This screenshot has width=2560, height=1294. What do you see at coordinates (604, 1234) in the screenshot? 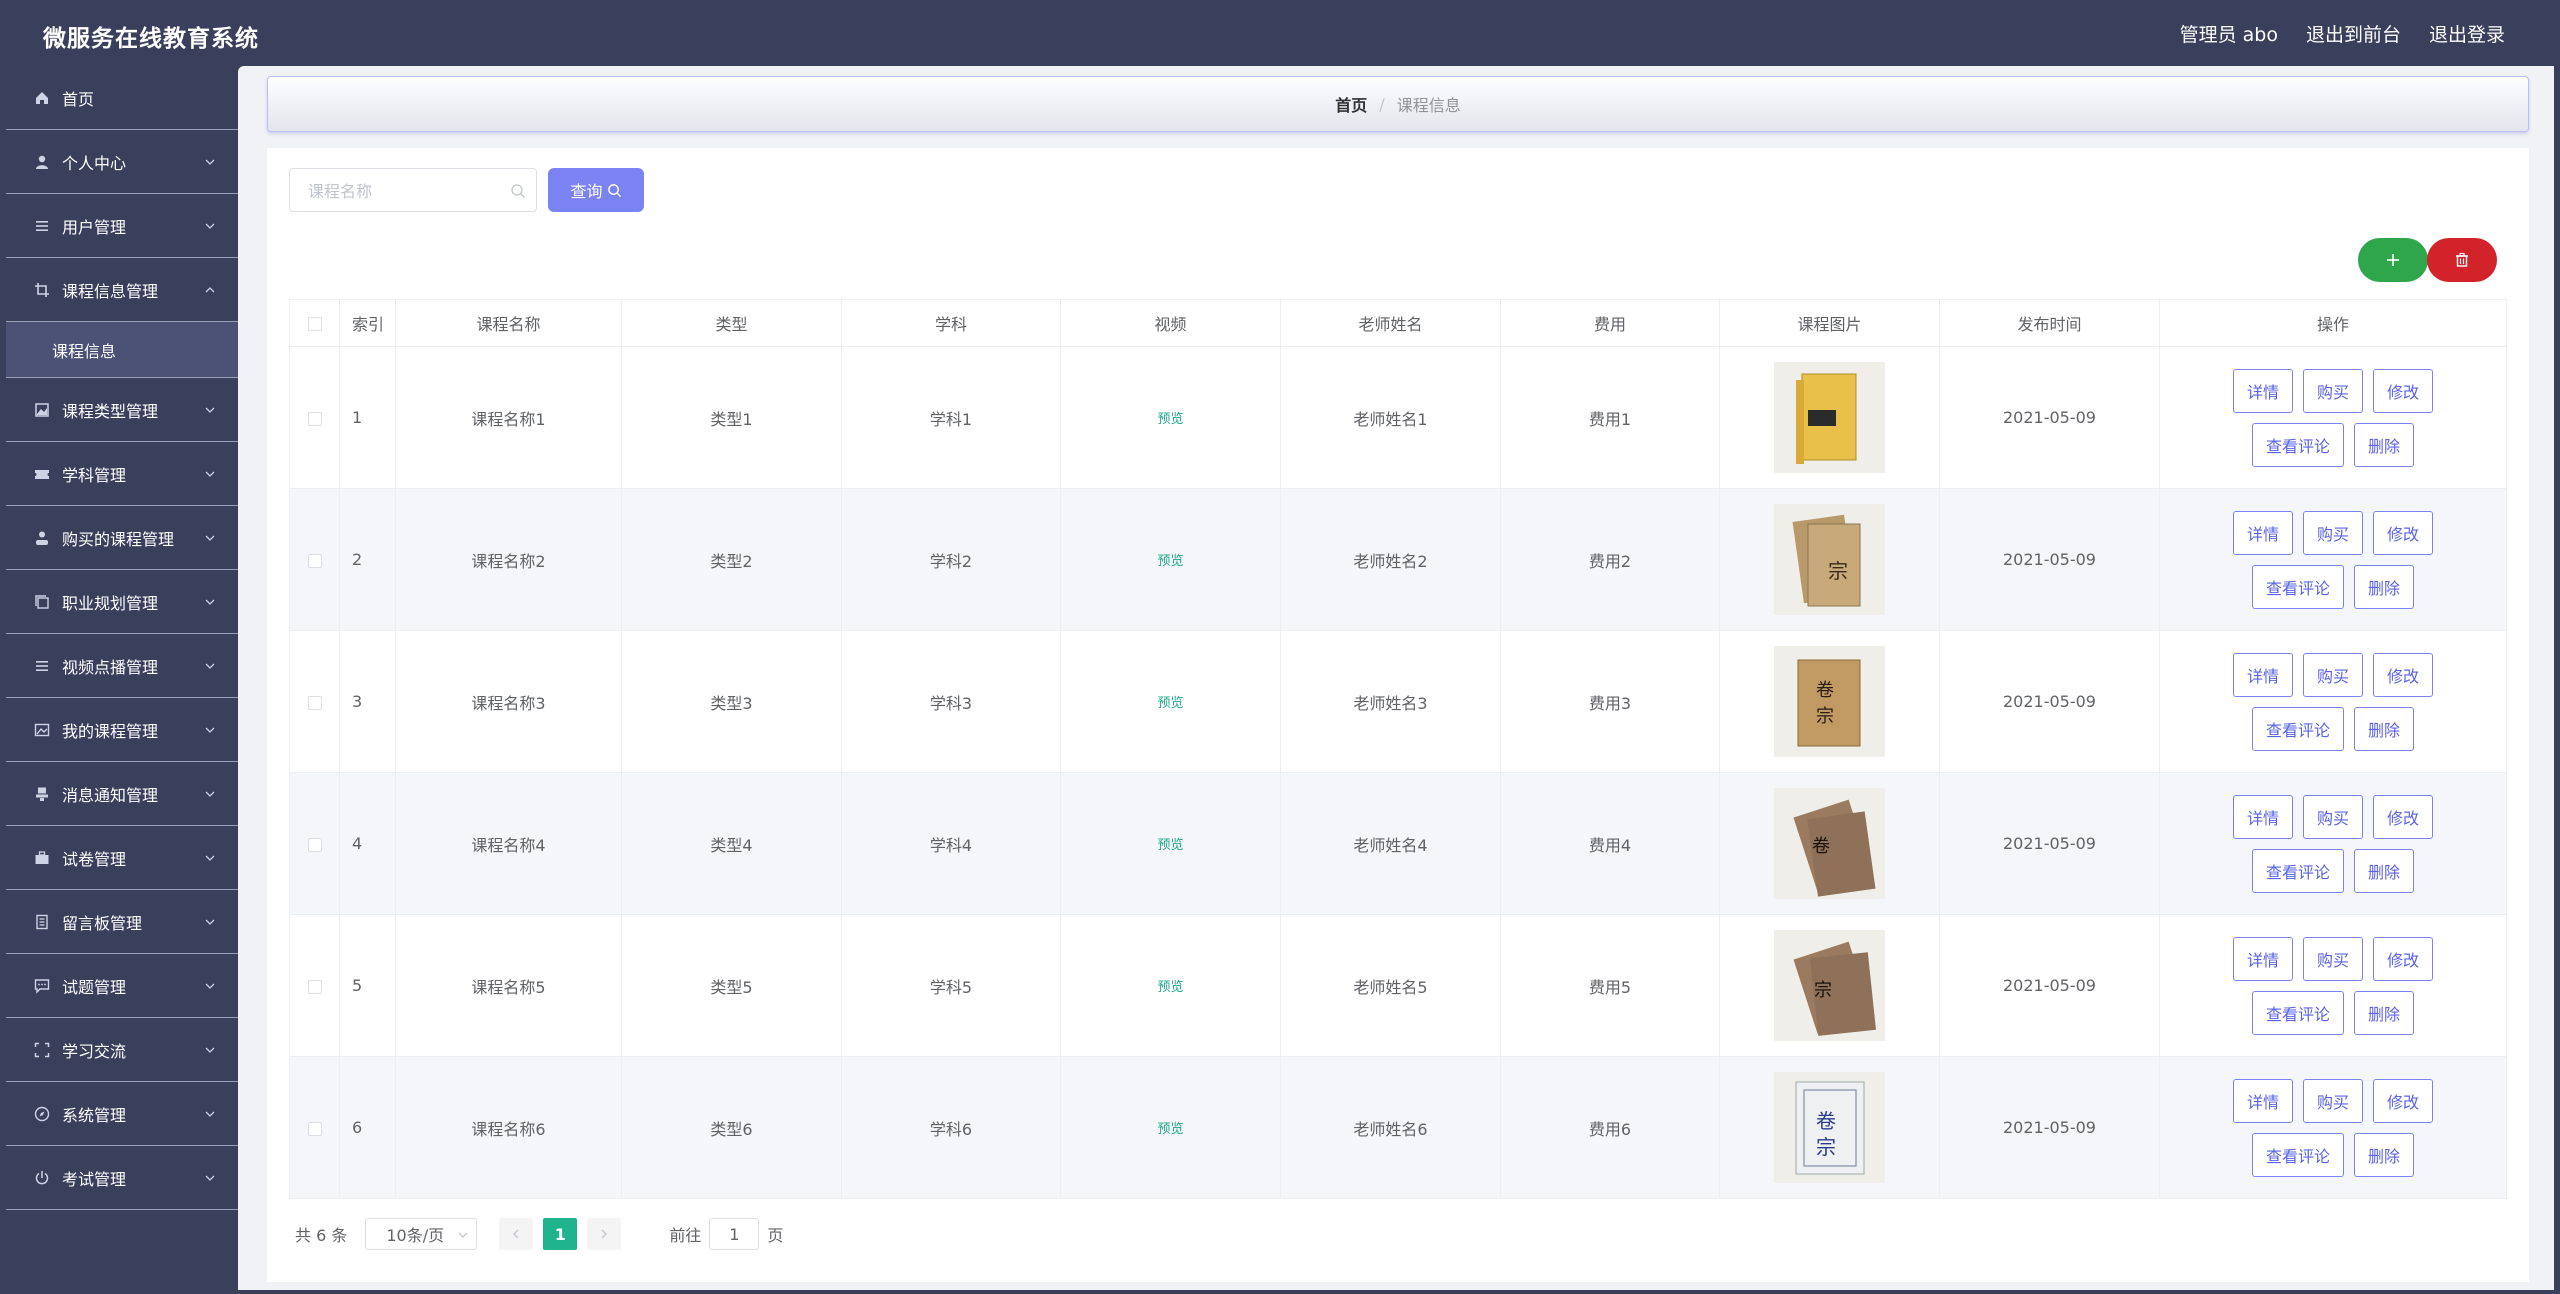
I see `next-page-button` at bounding box center [604, 1234].